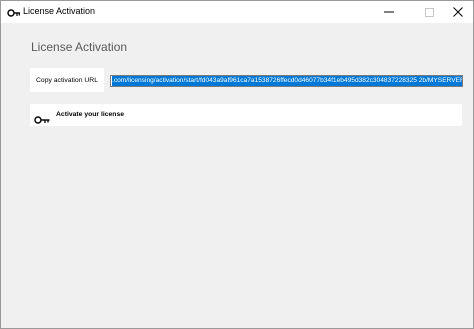 The height and width of the screenshot is (329, 474). What do you see at coordinates (67, 80) in the screenshot?
I see `copy-activation-url-button: Copy activation URL` at bounding box center [67, 80].